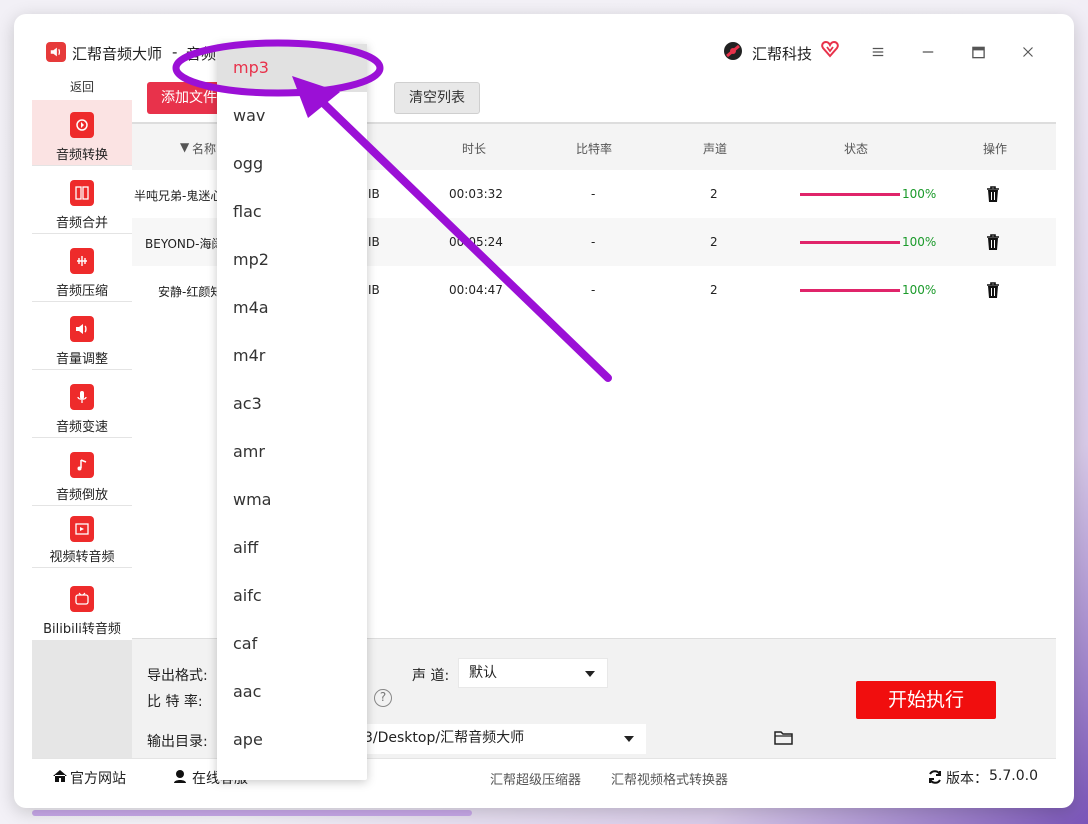 The height and width of the screenshot is (824, 1088). What do you see at coordinates (292, 356) in the screenshot?
I see `format-option-m4r: m4r` at bounding box center [292, 356].